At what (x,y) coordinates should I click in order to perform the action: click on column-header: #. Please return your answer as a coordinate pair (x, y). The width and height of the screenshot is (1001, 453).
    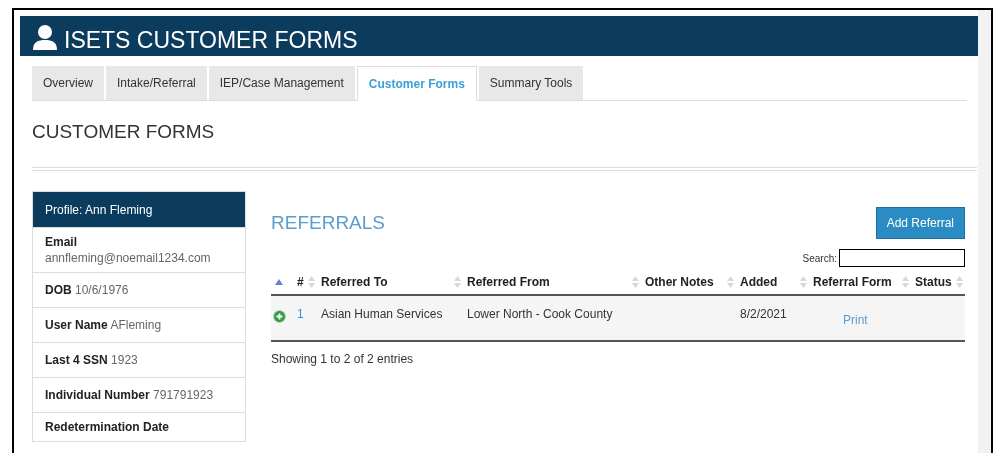
    Looking at the image, I should click on (300, 281).